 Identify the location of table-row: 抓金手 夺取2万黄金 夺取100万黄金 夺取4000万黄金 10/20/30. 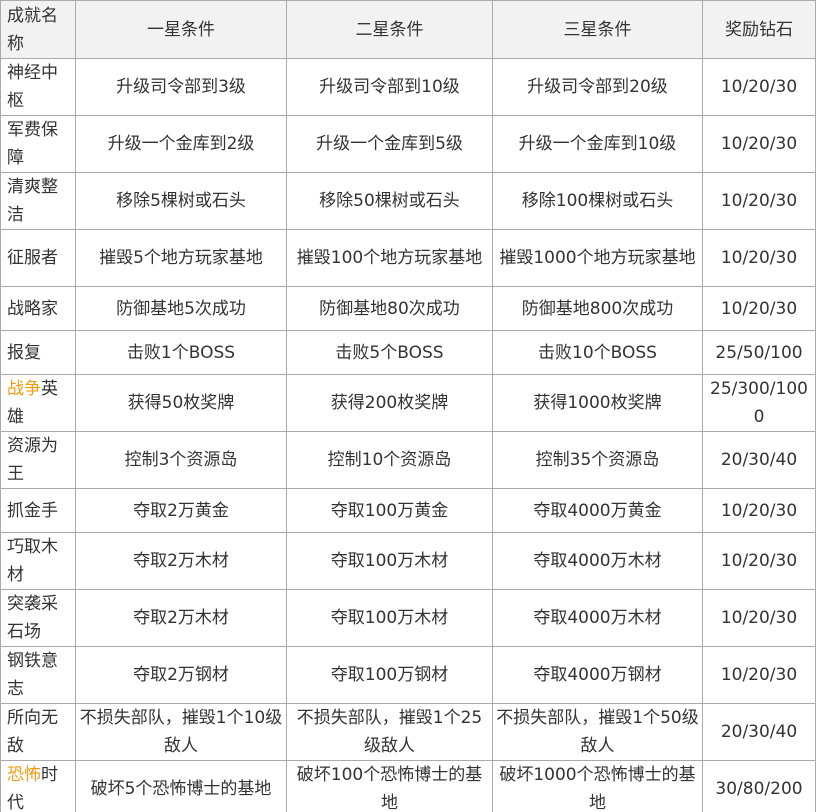
(408, 510).